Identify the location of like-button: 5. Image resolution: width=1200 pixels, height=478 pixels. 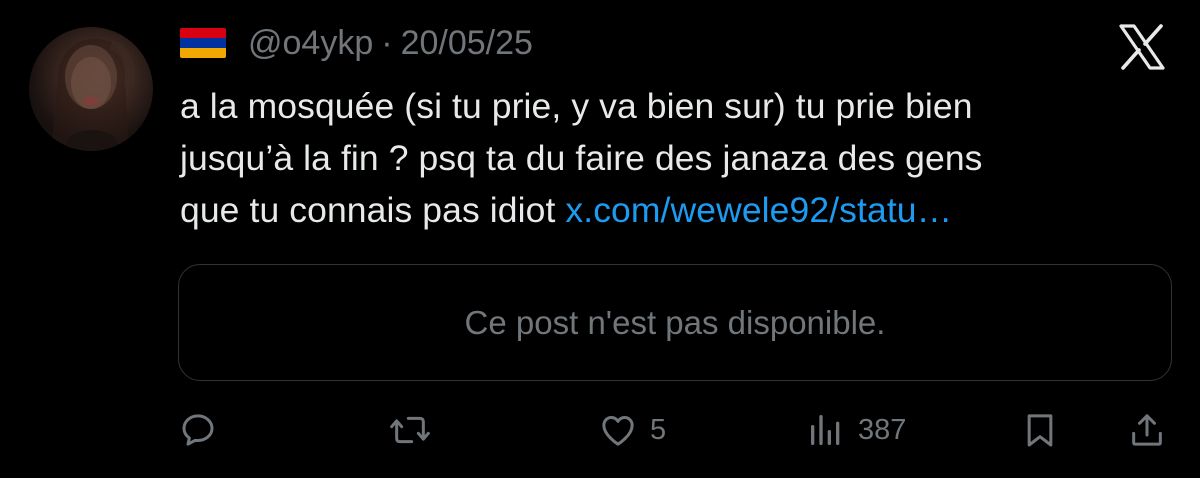
(632, 430).